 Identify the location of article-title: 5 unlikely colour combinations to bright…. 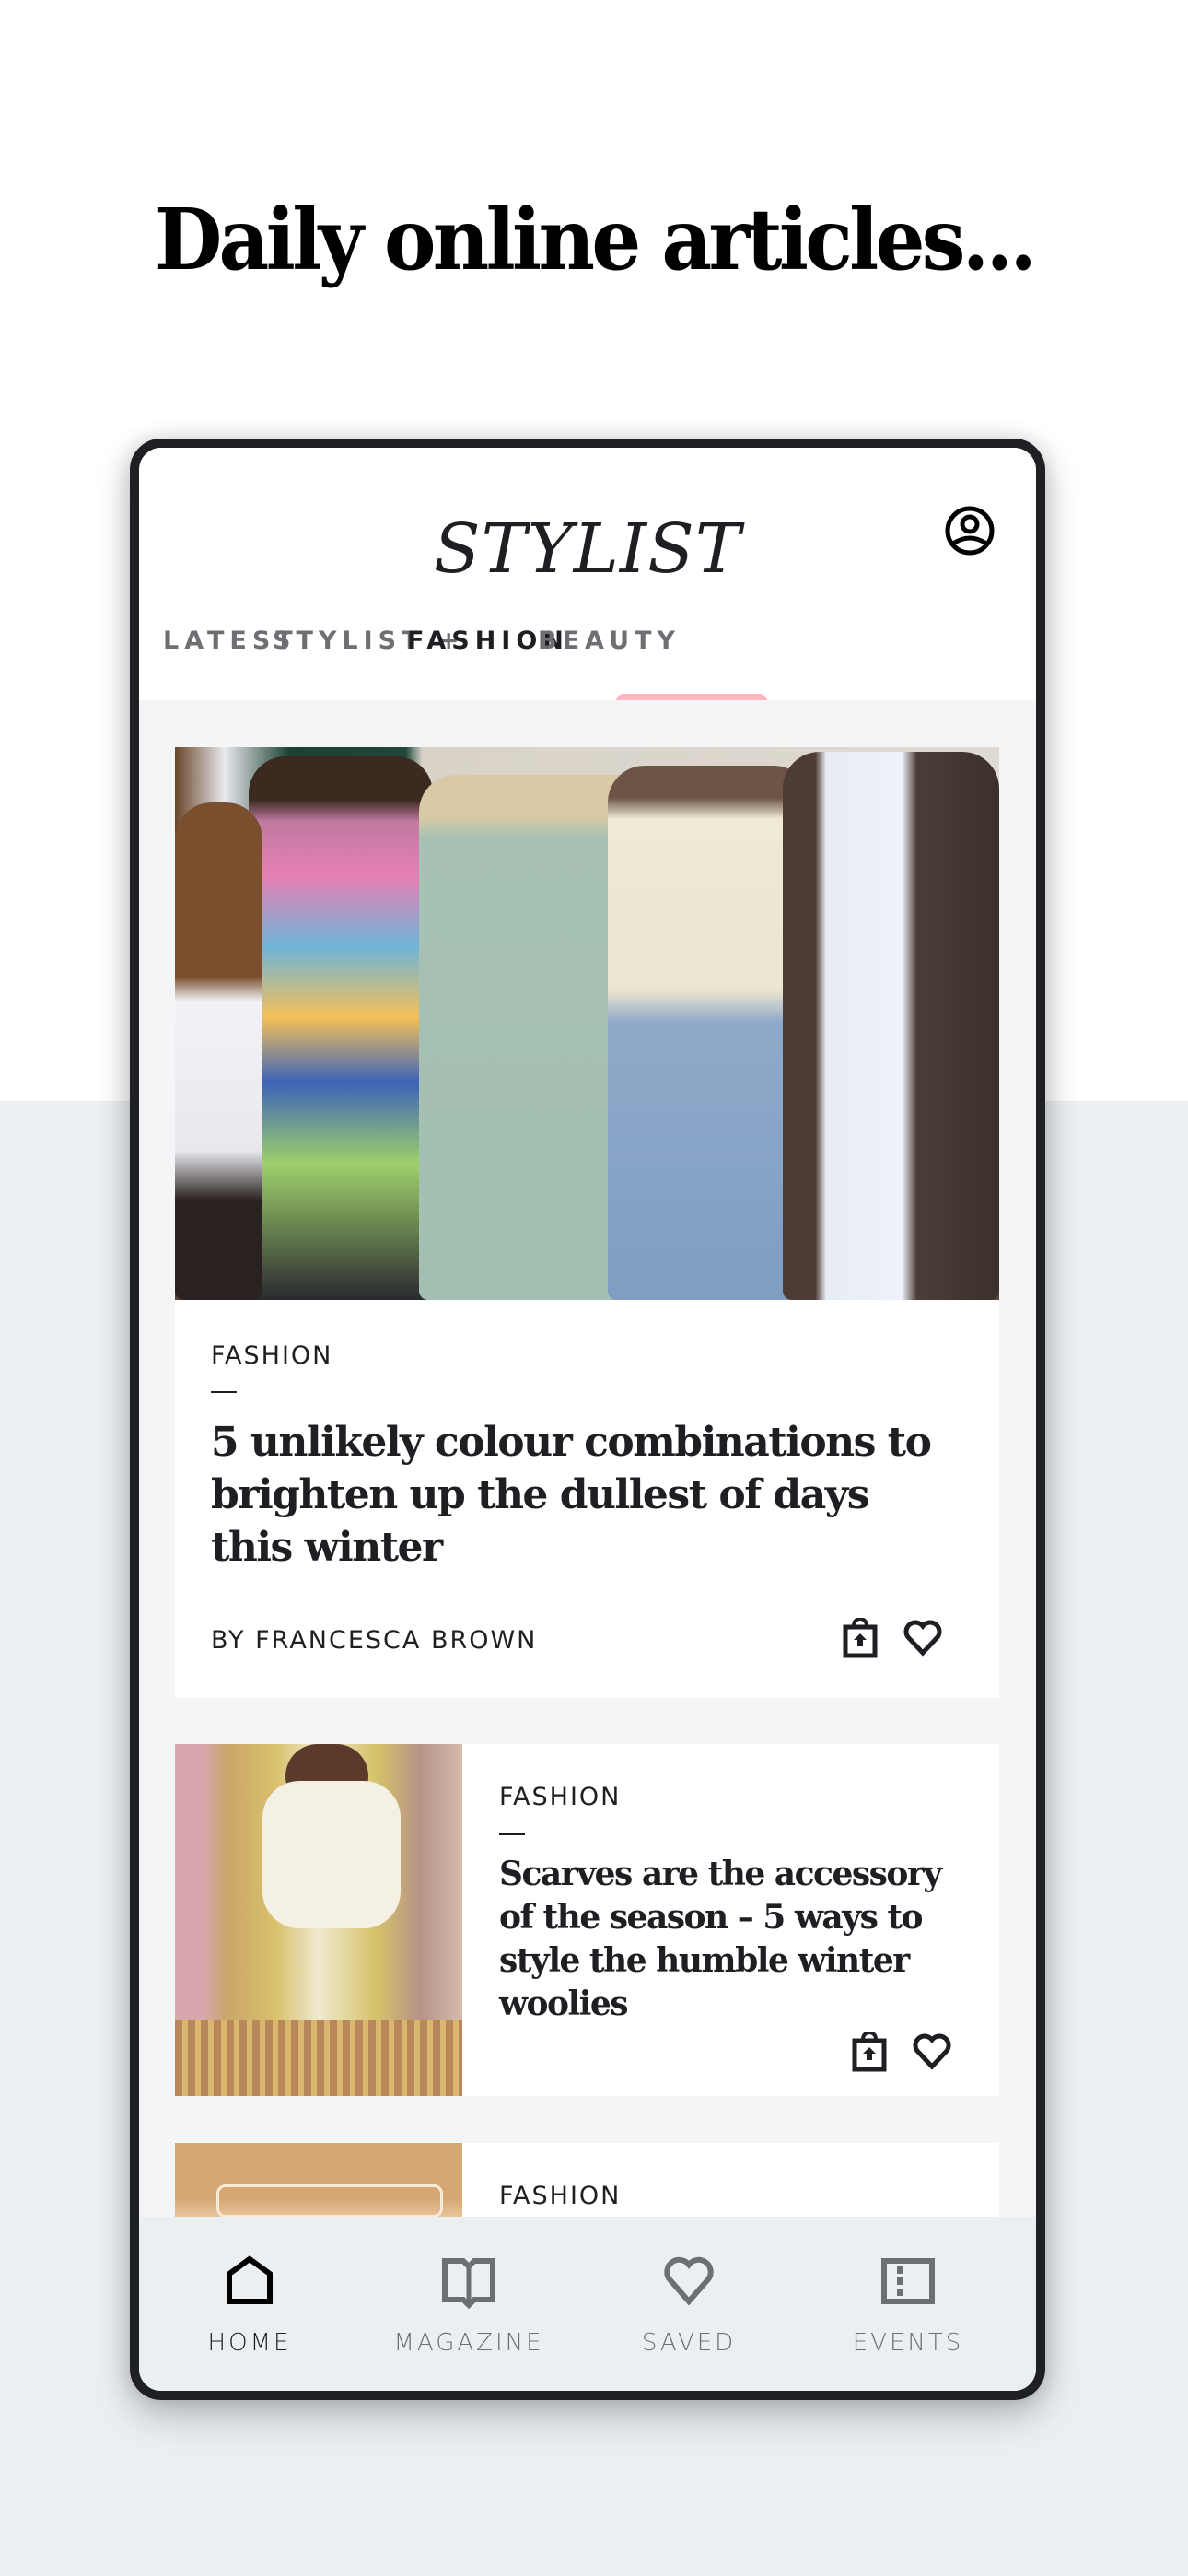
(579, 1495).